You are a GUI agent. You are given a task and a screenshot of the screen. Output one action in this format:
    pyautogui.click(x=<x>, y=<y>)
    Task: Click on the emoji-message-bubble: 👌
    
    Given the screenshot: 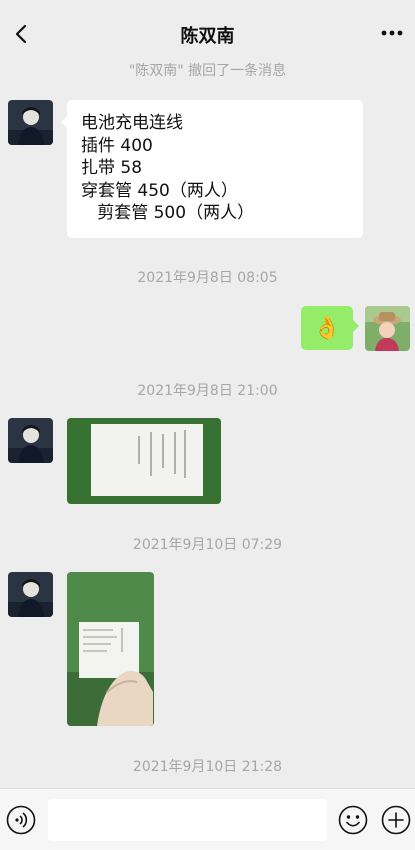 What is the action you would take?
    pyautogui.click(x=330, y=328)
    